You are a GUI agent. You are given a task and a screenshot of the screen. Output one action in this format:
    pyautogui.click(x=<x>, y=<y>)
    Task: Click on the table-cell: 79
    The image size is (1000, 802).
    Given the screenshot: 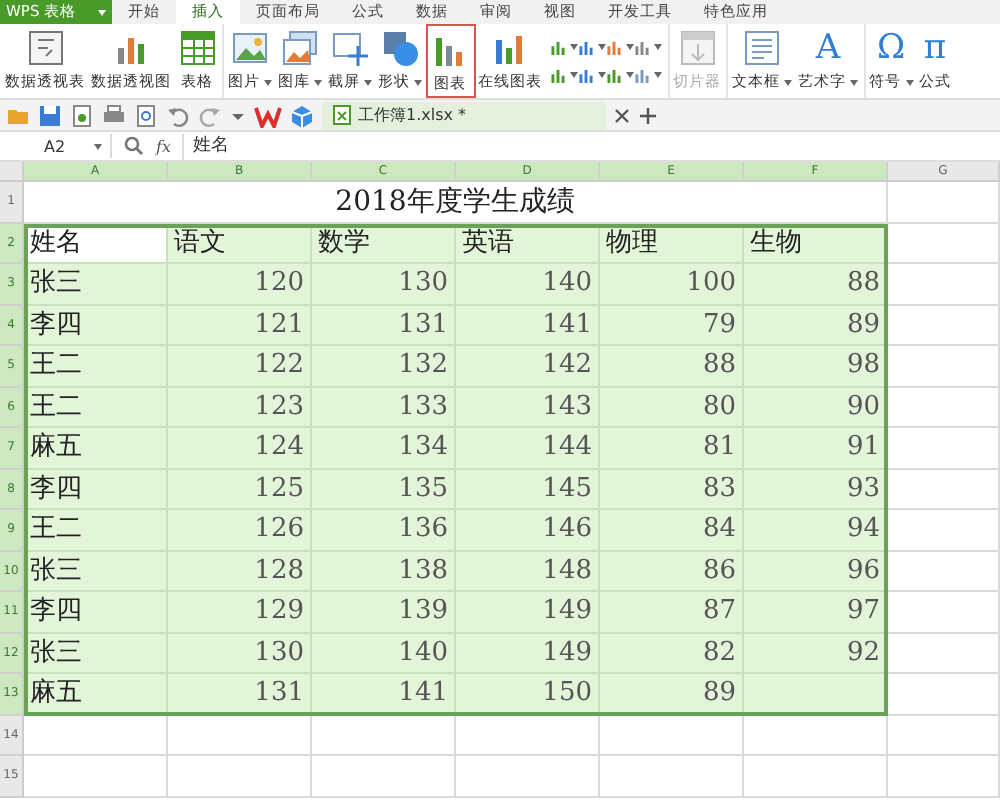 What is the action you would take?
    pyautogui.click(x=672, y=325)
    